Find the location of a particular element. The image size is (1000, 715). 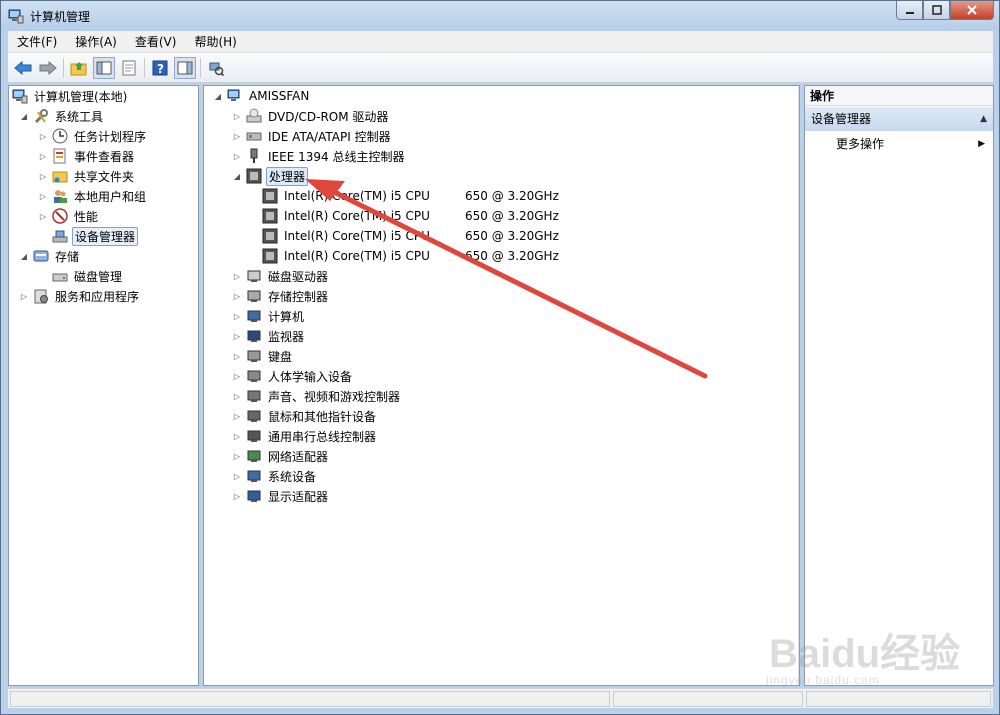

tree-root: 计算机管理(本地) is located at coordinates (70, 96).